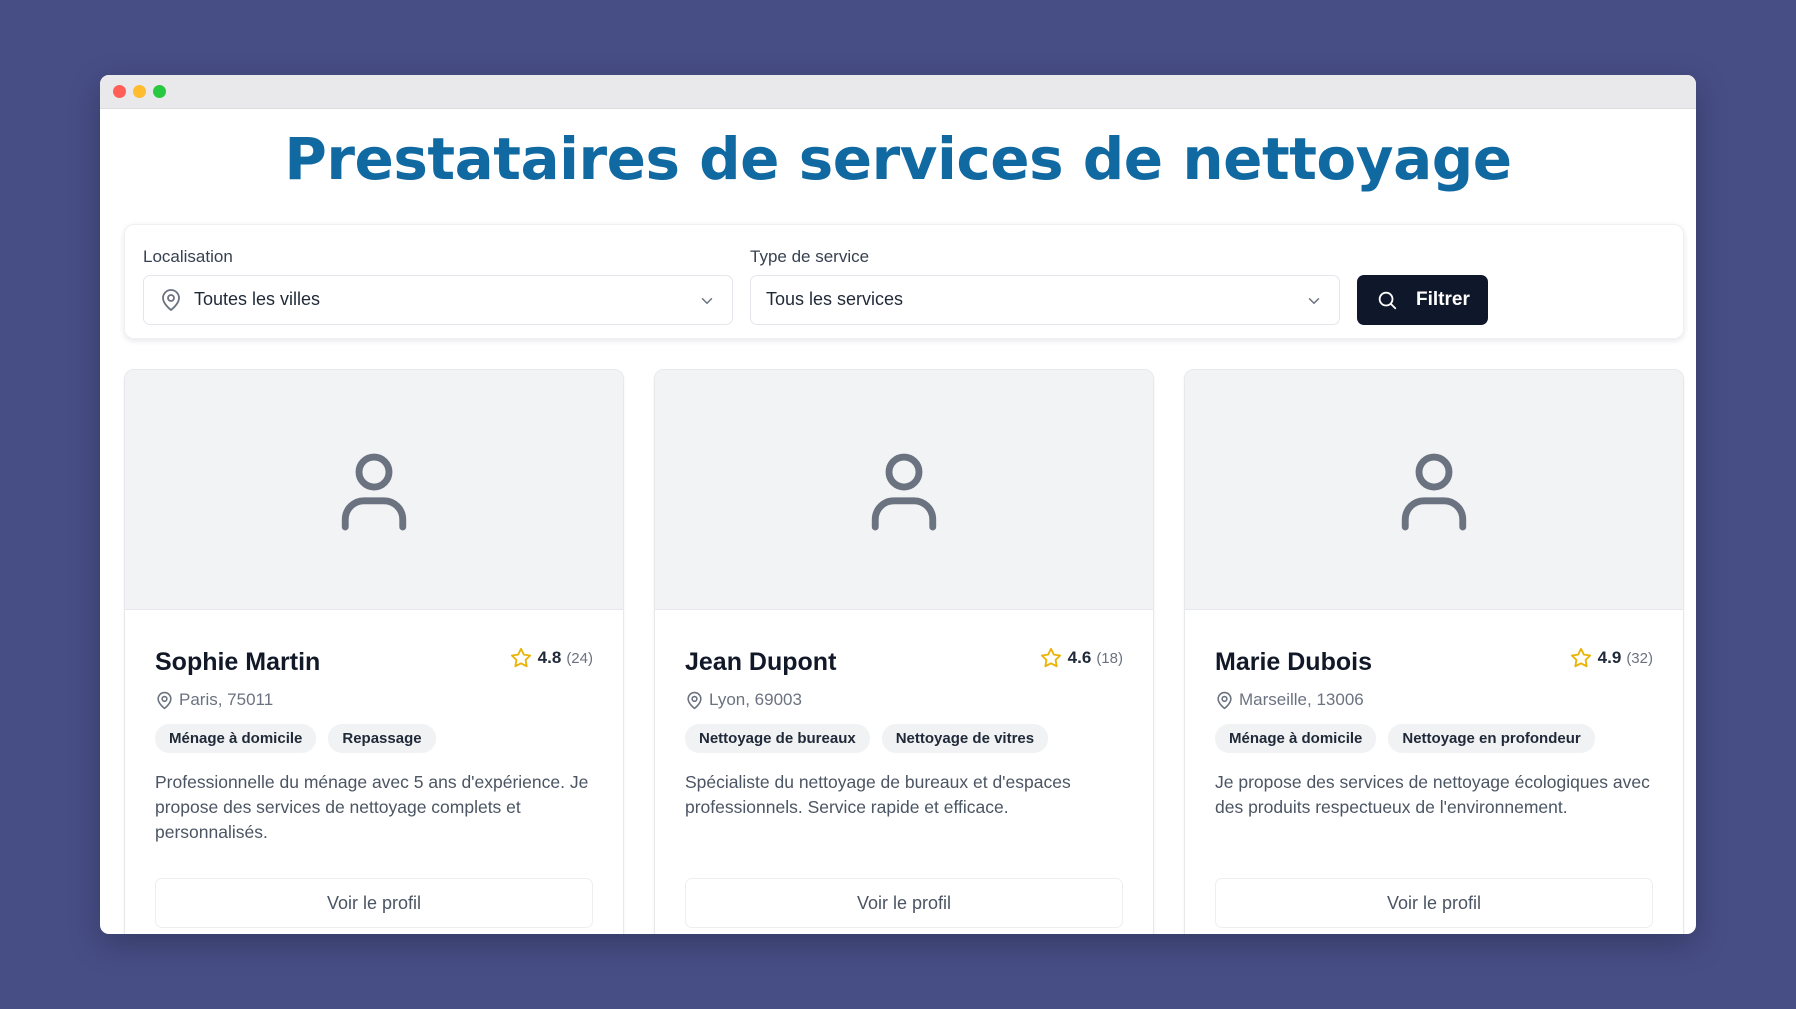  What do you see at coordinates (835, 299) in the screenshot?
I see `service-type-select-value: Tous les services` at bounding box center [835, 299].